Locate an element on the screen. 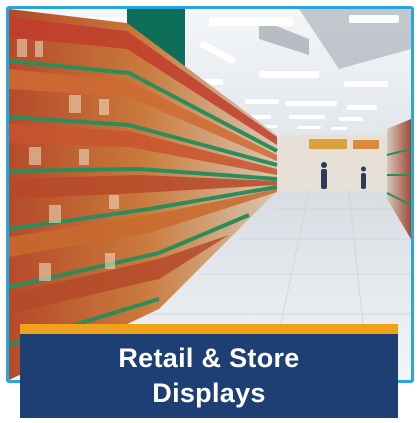 The height and width of the screenshot is (423, 418). caption-title-line-1: Retail & Store is located at coordinates (209, 358).